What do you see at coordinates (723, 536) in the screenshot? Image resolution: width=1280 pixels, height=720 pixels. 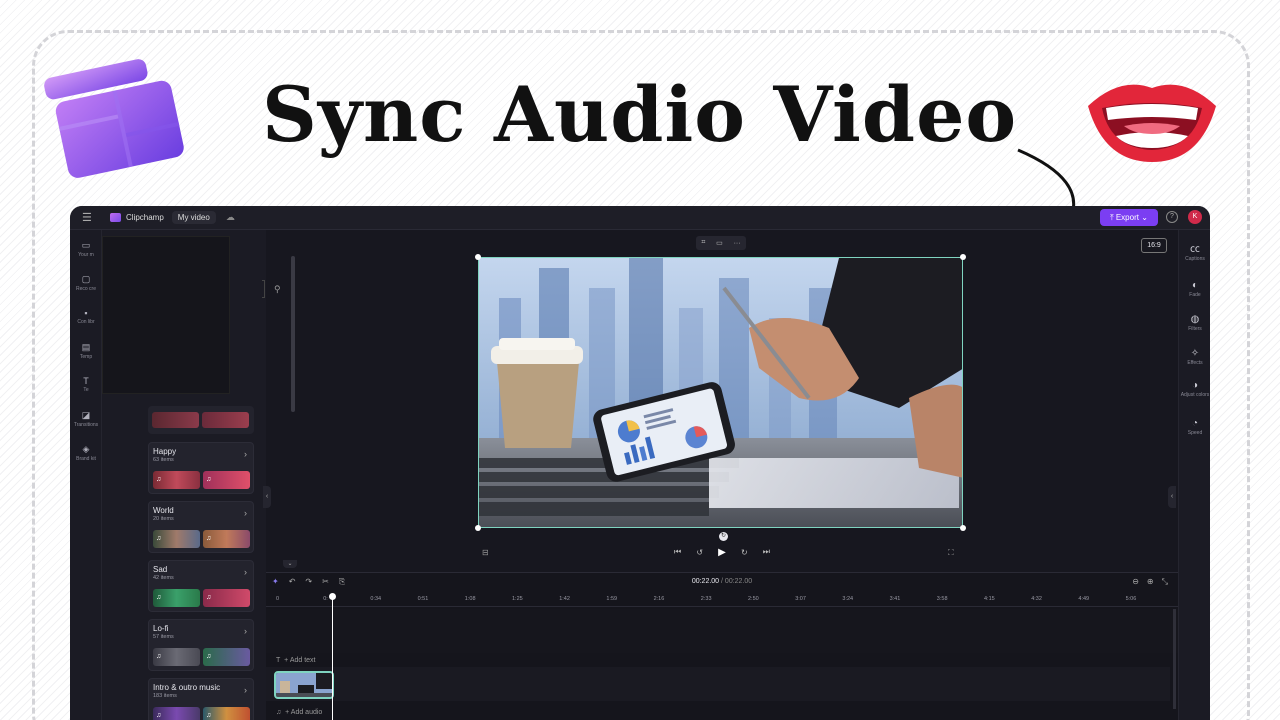 I see `rotate-handle-icon: ↻` at bounding box center [723, 536].